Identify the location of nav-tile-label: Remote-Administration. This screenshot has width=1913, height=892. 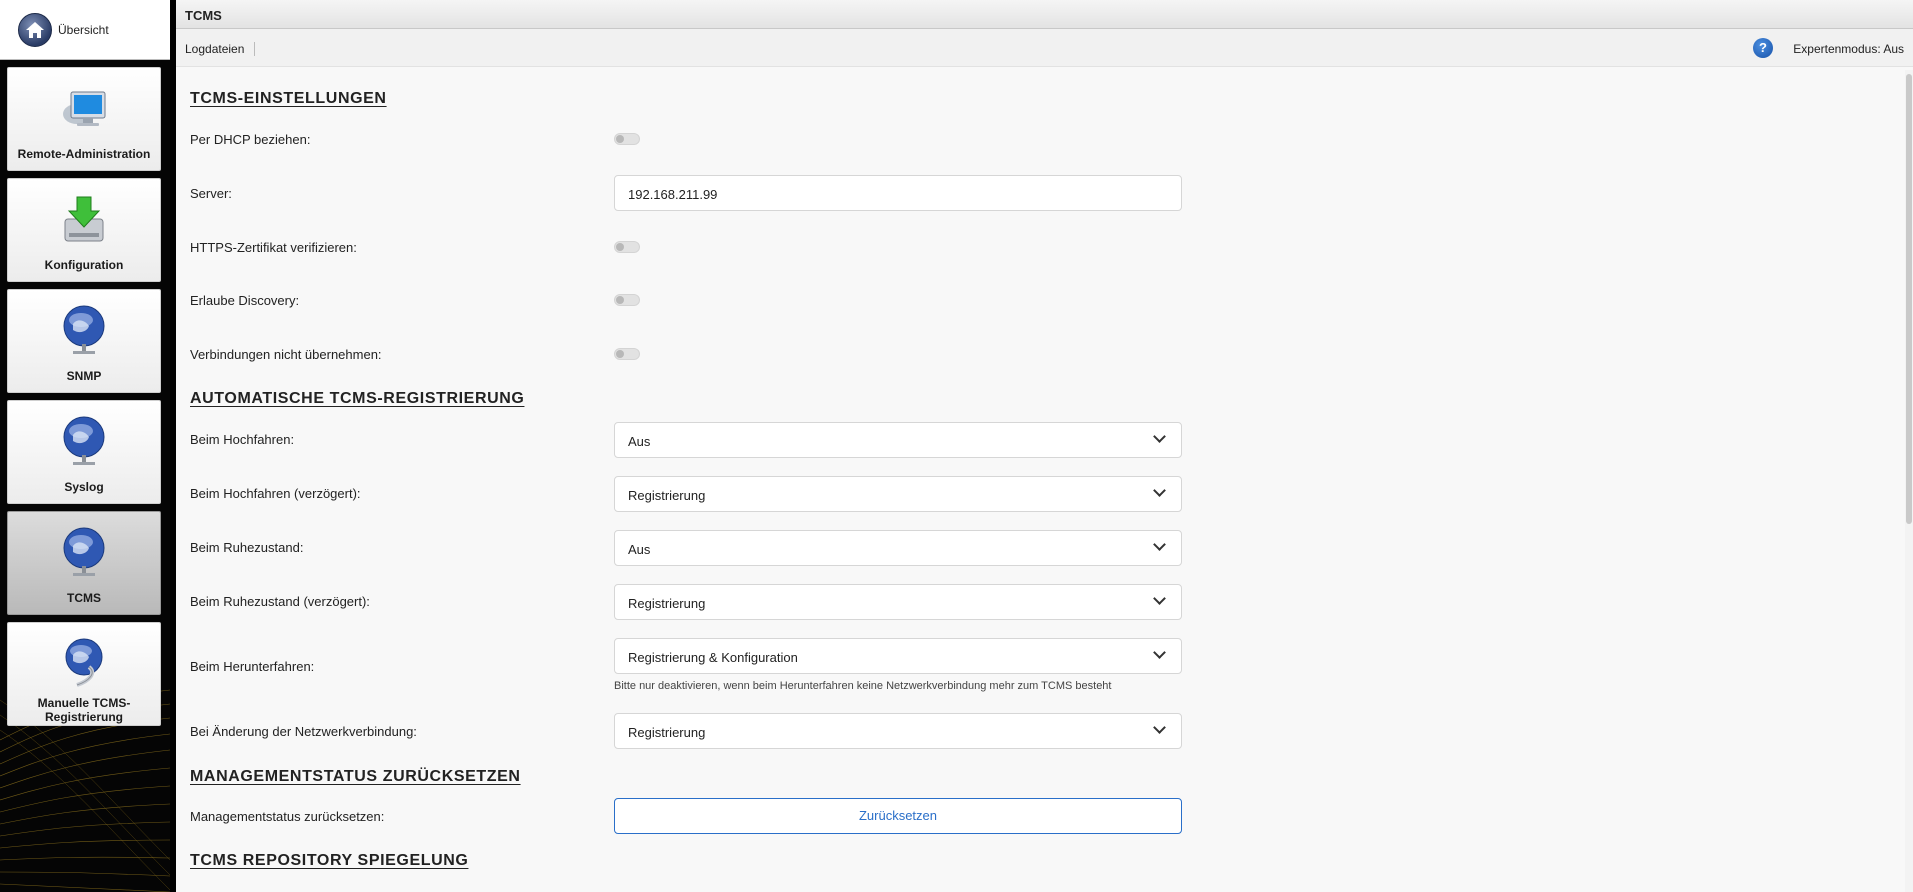
(84, 154).